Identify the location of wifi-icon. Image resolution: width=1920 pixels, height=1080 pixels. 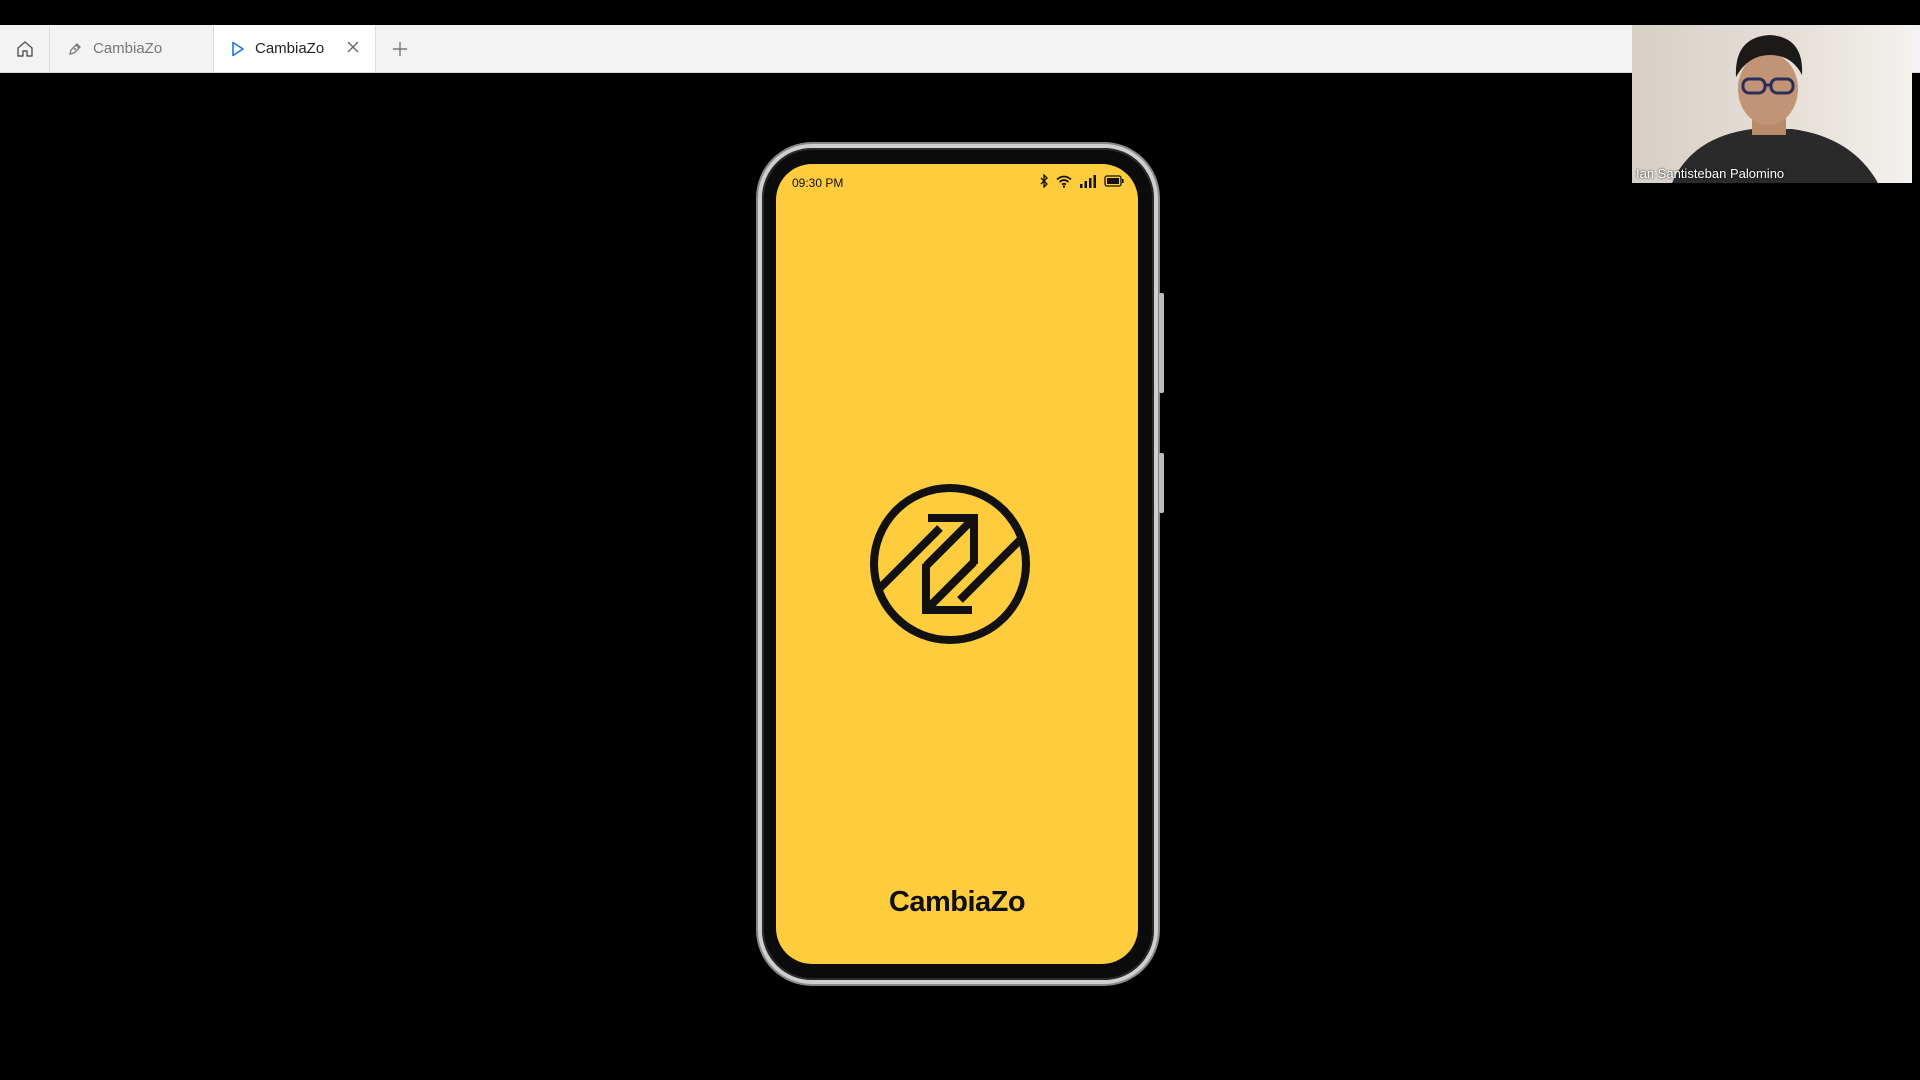
(1064, 181).